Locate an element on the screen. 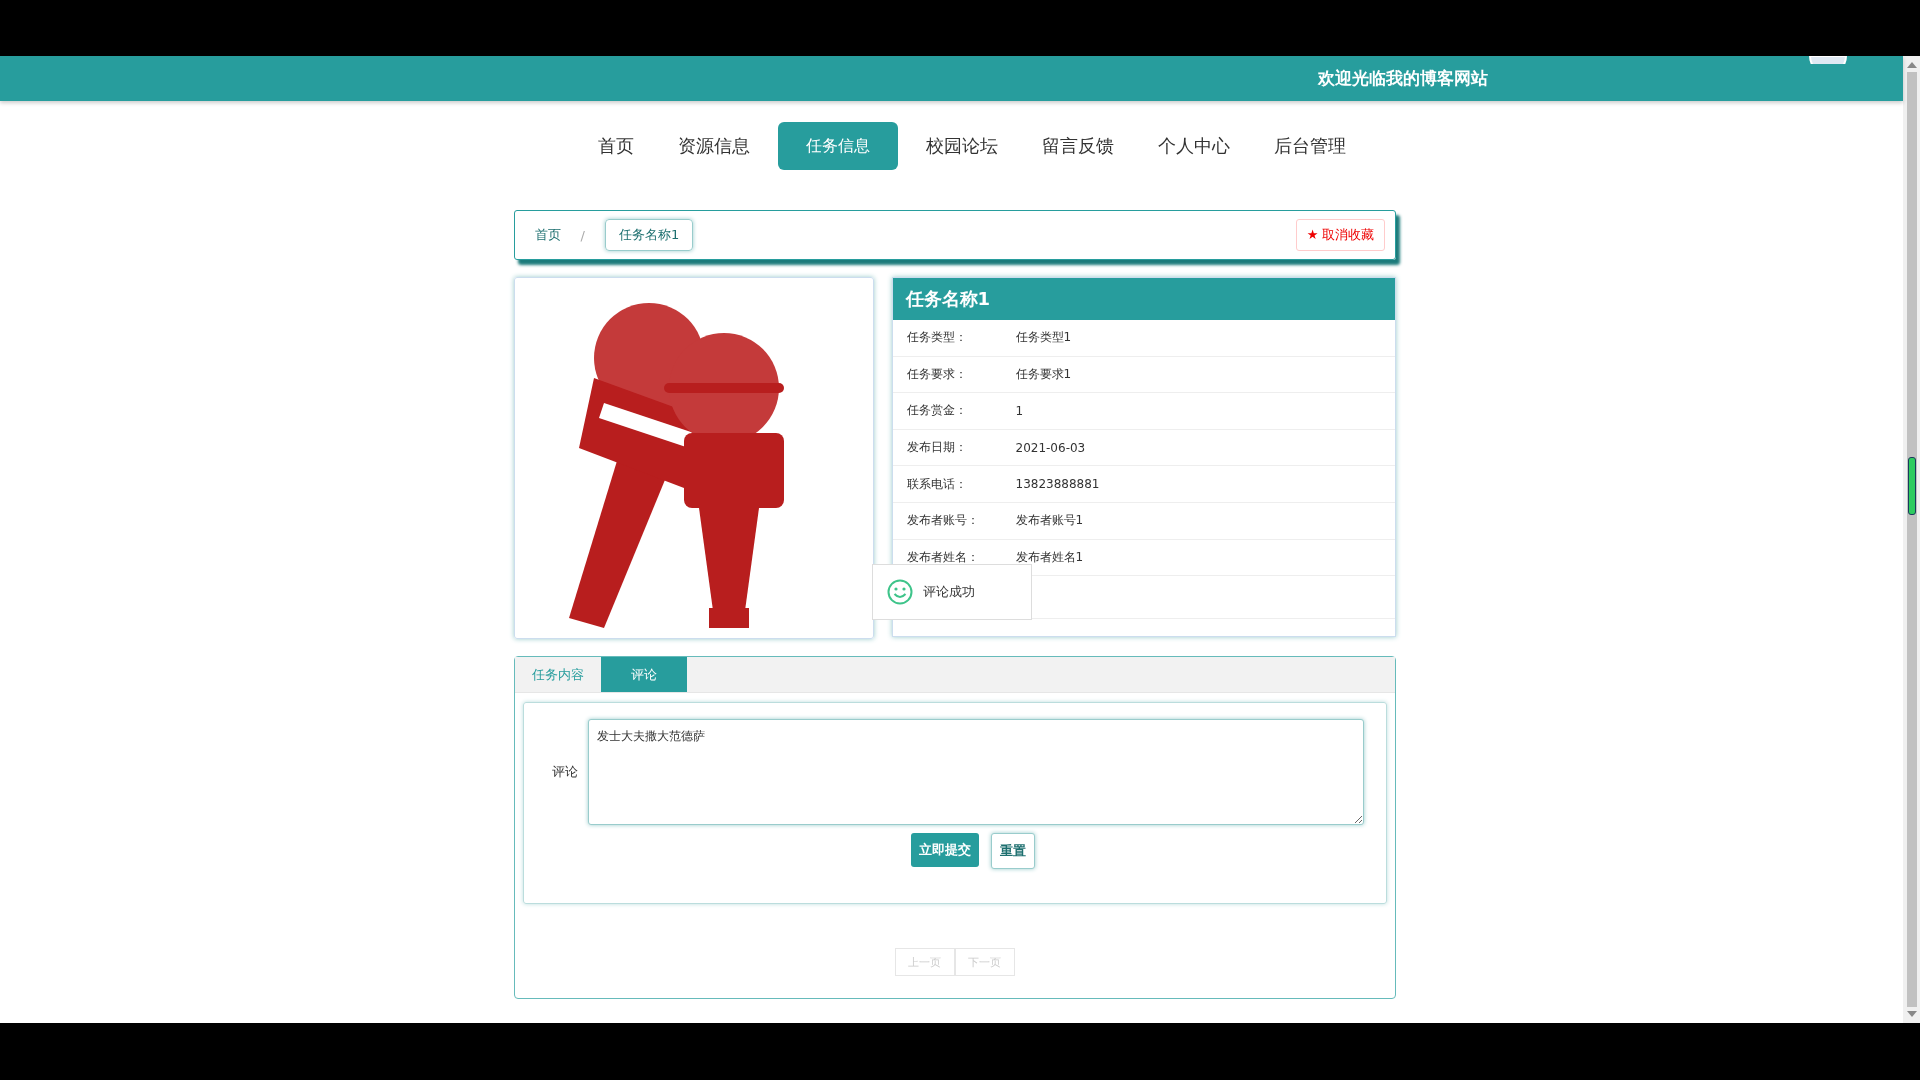 The width and height of the screenshot is (1920, 1080). nav-item: 个人中心 is located at coordinates (1193, 146).